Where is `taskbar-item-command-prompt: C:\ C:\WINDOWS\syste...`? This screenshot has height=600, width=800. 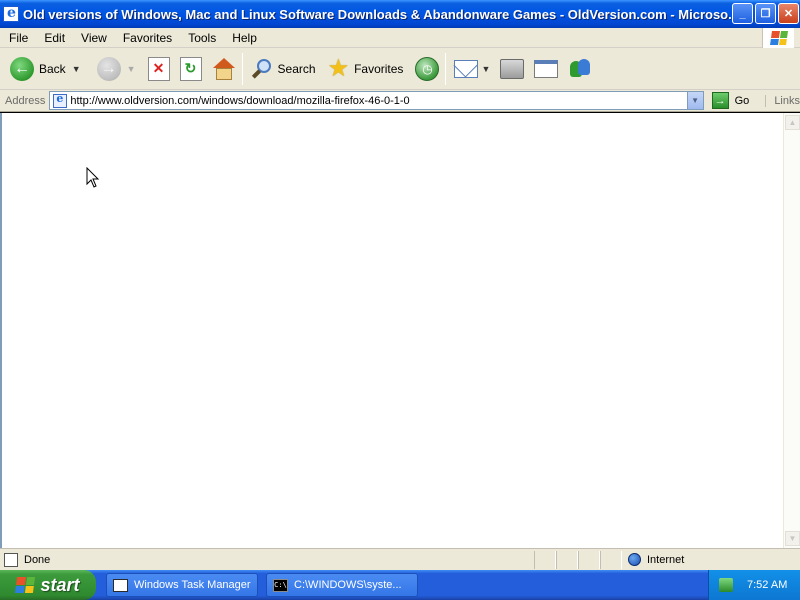 taskbar-item-command-prompt: C:\ C:\WINDOWS\syste... is located at coordinates (342, 585).